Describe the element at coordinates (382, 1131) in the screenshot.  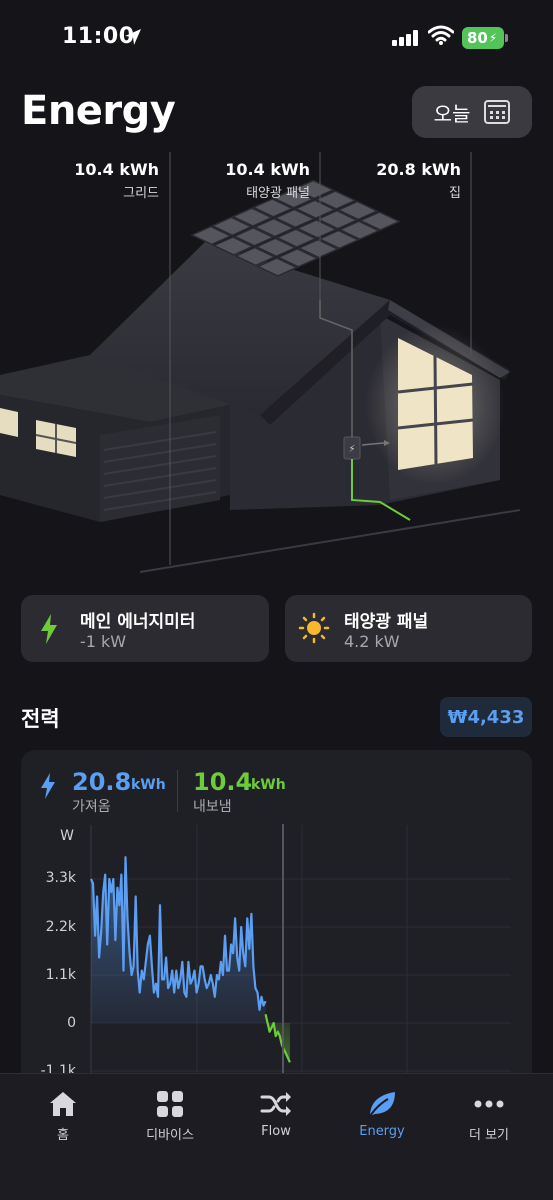
I see `tab-label: Energy` at that location.